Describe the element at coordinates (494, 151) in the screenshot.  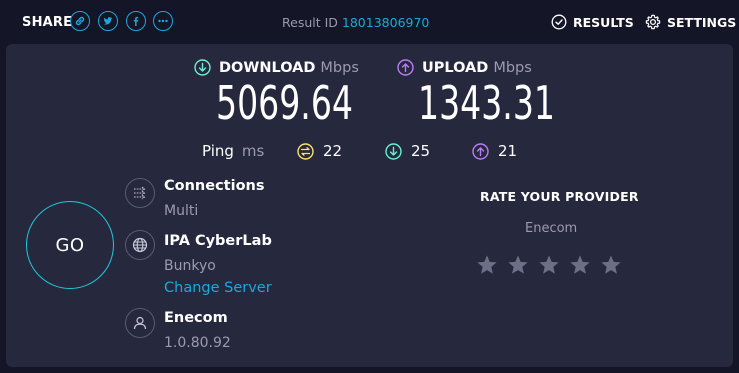
I see `ping-upload: 21` at that location.